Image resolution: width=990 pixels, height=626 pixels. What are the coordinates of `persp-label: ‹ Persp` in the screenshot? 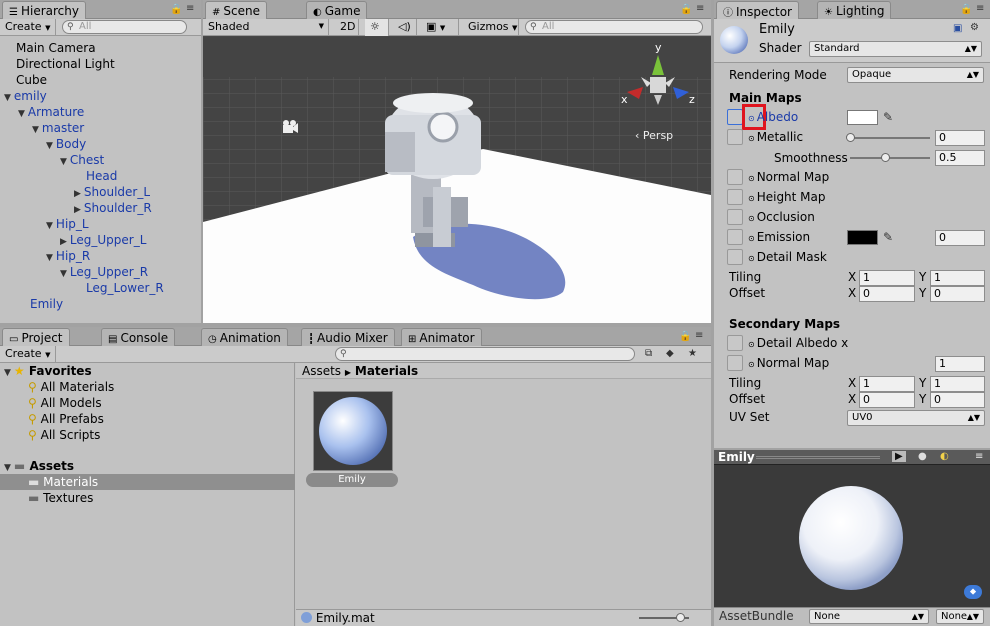 It's located at (654, 135).